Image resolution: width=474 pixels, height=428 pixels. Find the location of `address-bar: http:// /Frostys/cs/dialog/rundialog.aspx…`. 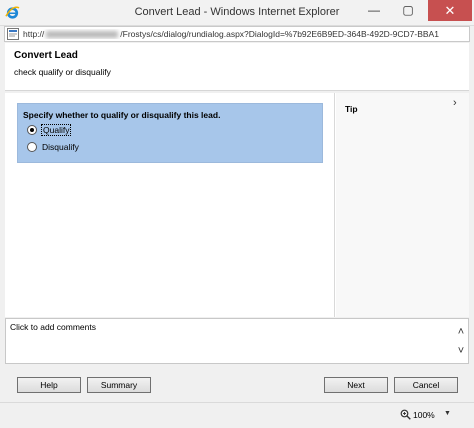

address-bar: http:// /Frostys/cs/dialog/rundialog.aspx… is located at coordinates (237, 34).